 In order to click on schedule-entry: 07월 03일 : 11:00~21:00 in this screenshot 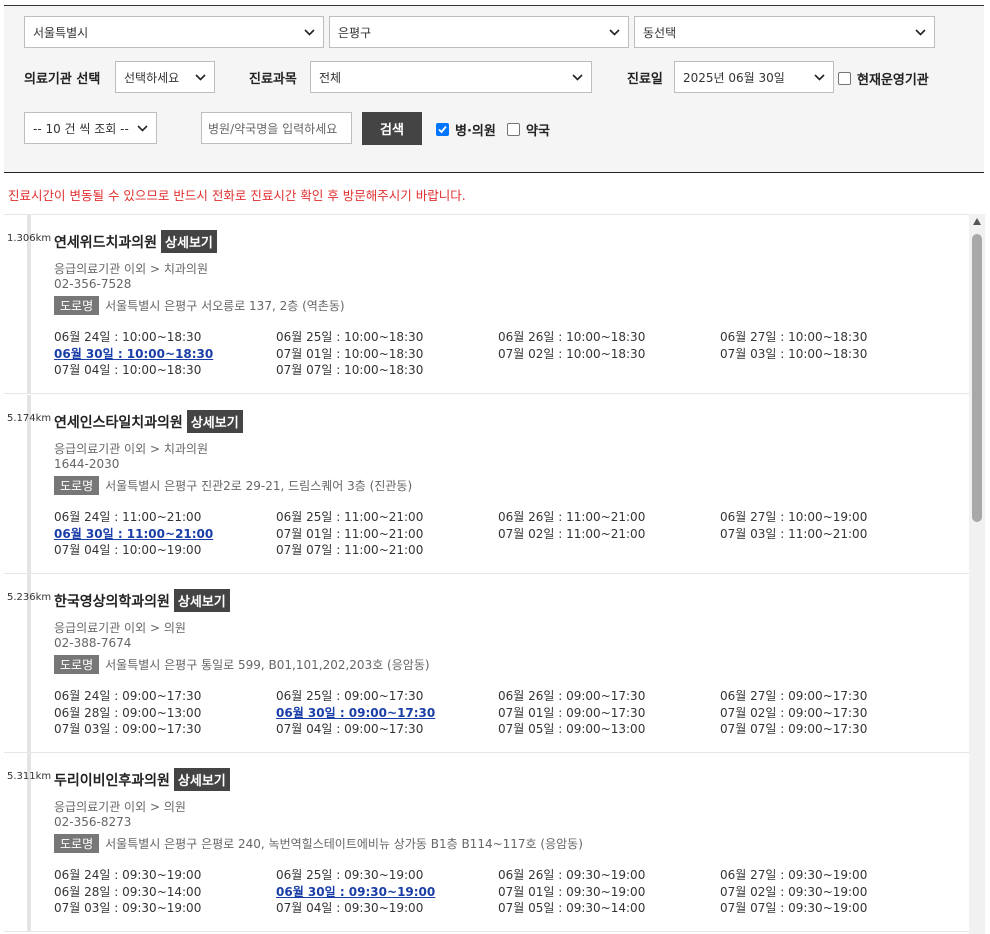, I will do `click(794, 533)`.